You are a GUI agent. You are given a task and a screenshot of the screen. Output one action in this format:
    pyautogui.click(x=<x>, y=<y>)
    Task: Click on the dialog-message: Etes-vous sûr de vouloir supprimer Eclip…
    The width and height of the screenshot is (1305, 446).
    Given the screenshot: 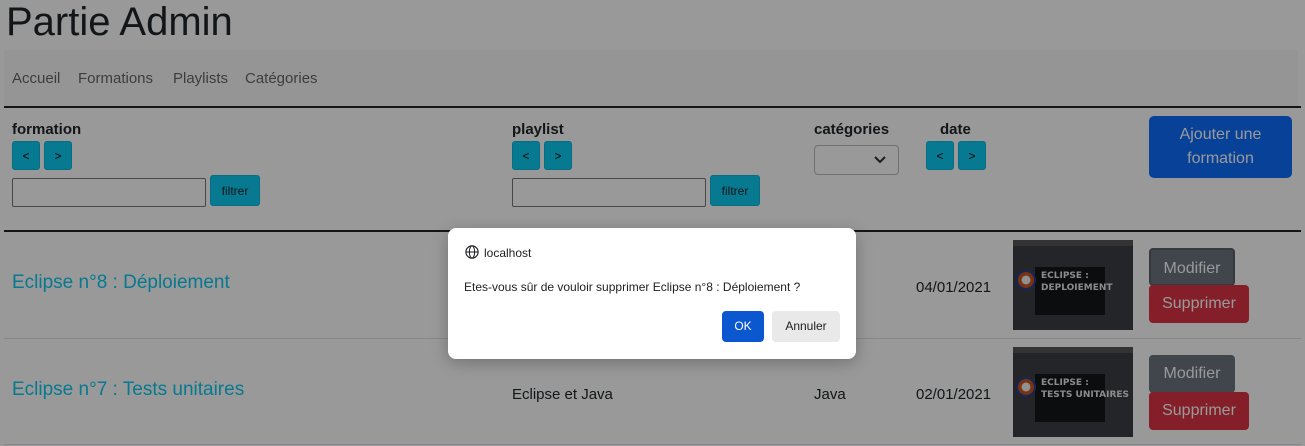 What is the action you would take?
    pyautogui.click(x=632, y=287)
    